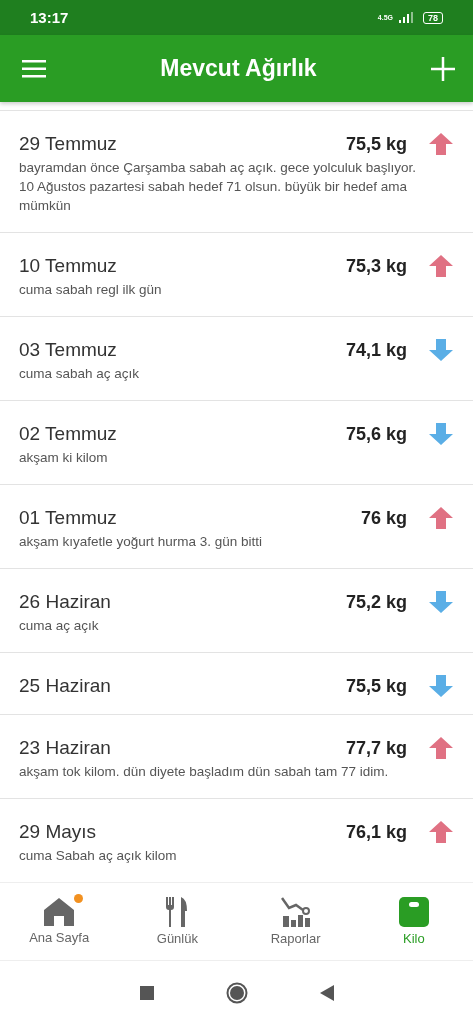 This screenshot has height=1024, width=473. What do you see at coordinates (376, 434) in the screenshot?
I see `entry-weight: 75,6 kg` at bounding box center [376, 434].